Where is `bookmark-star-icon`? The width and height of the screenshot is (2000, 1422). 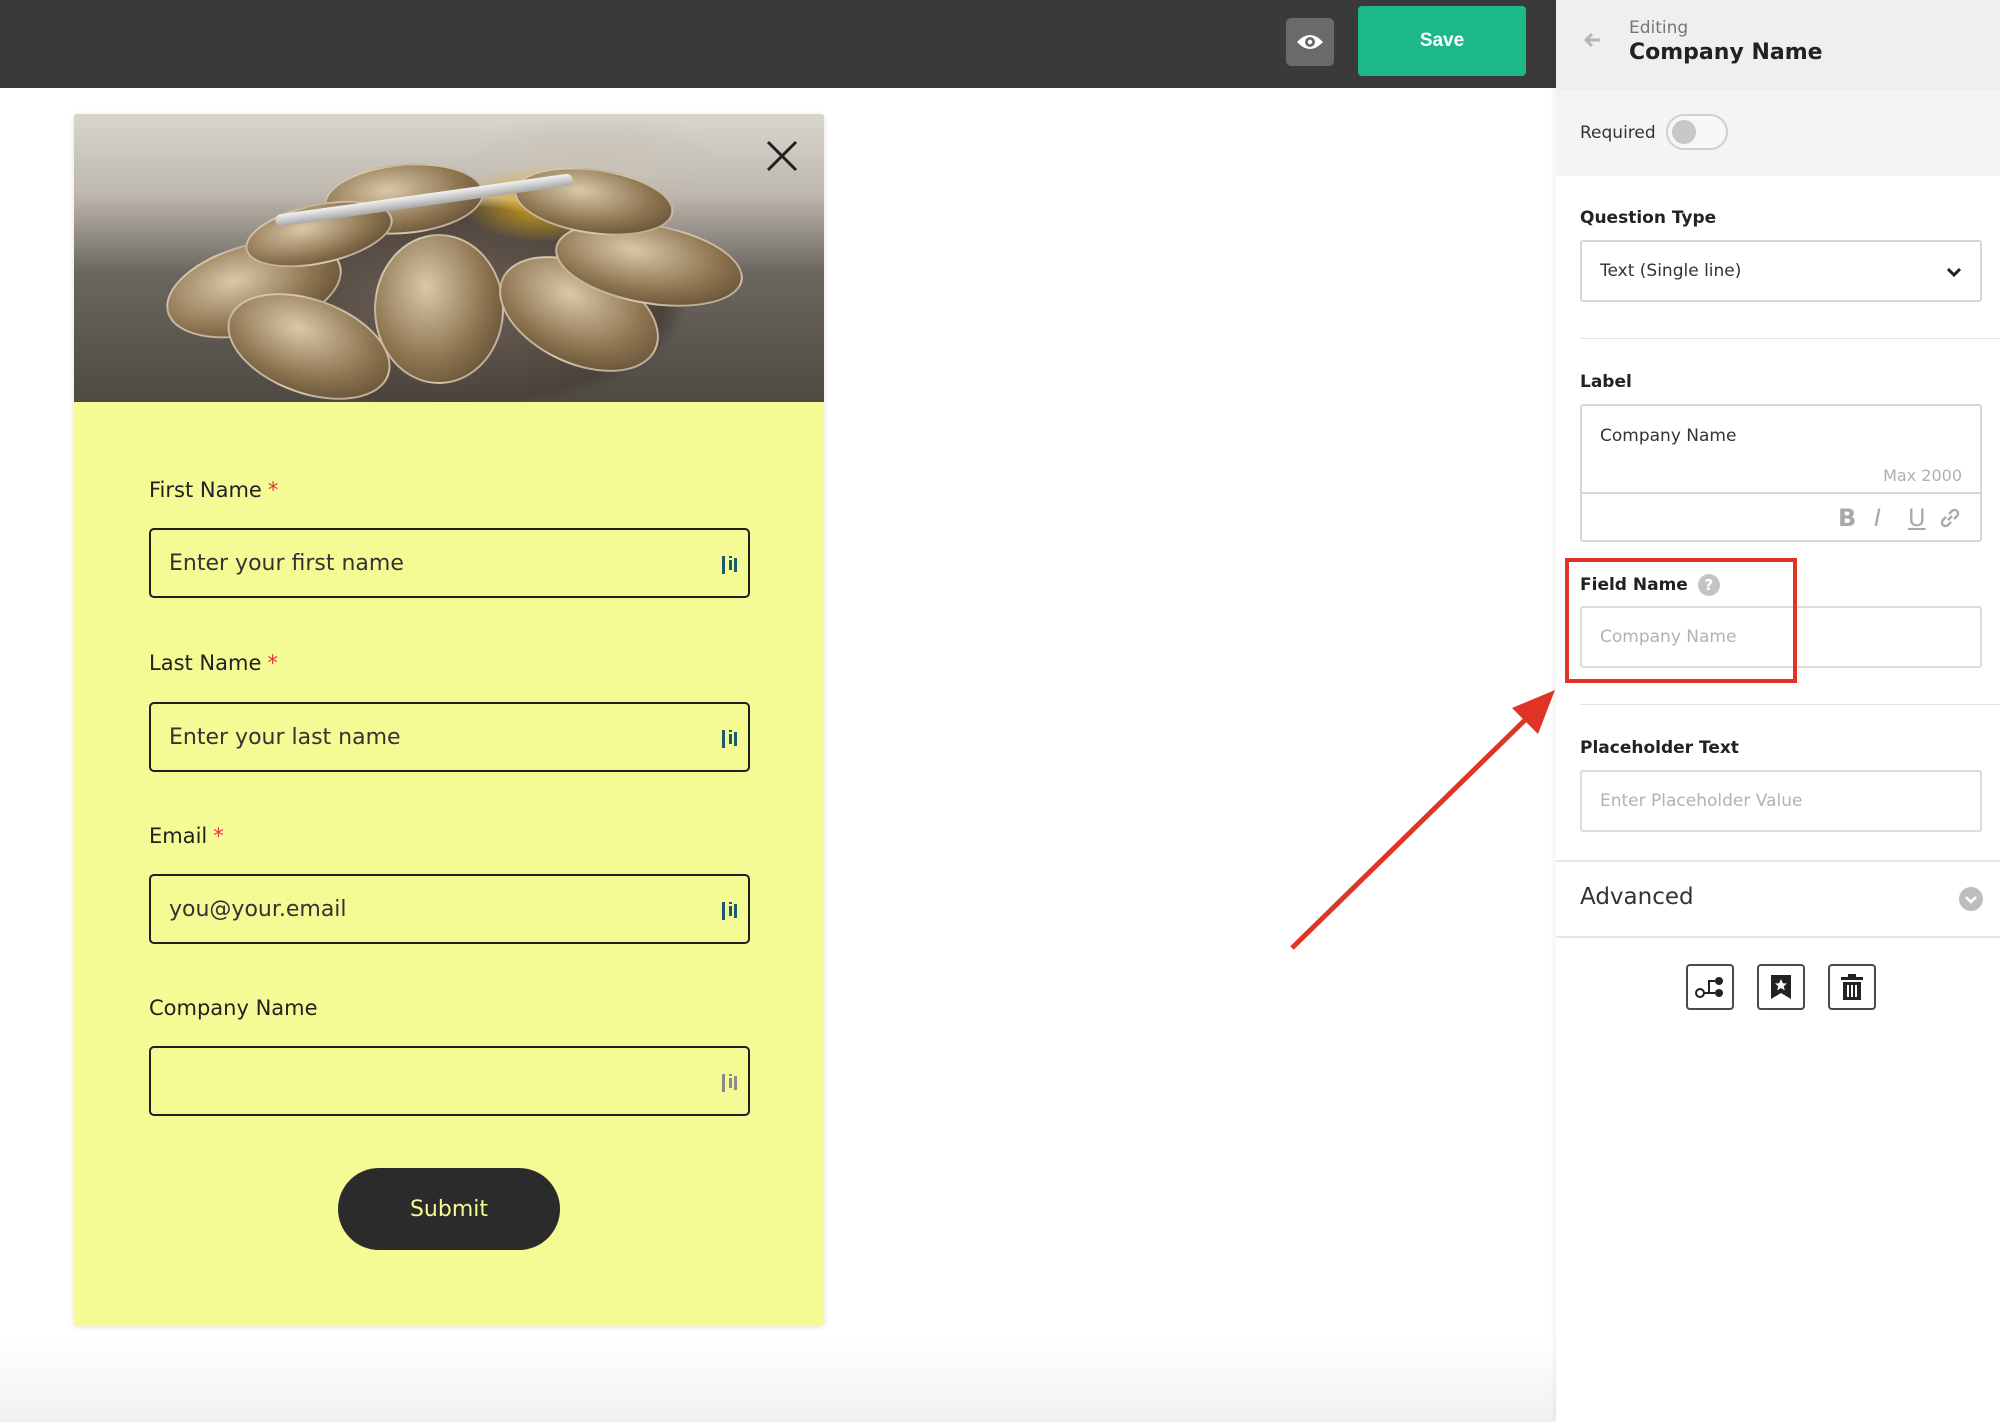 bookmark-star-icon is located at coordinates (1781, 987).